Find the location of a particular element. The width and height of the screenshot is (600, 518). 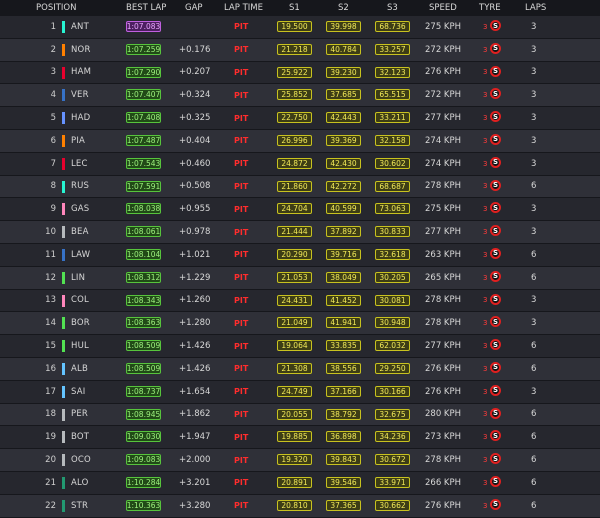

sector-2-time: 37.892 is located at coordinates (343, 232).